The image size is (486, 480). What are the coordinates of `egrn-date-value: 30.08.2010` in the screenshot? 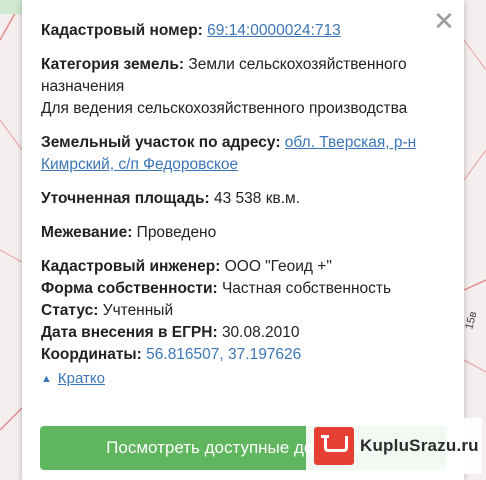 It's located at (260, 332).